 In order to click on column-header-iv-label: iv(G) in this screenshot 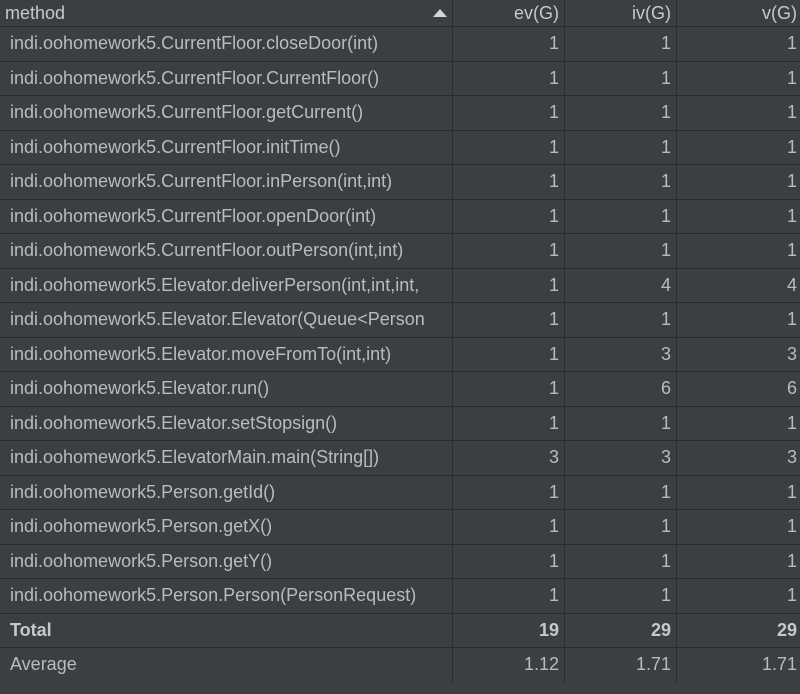, I will do `click(651, 12)`.